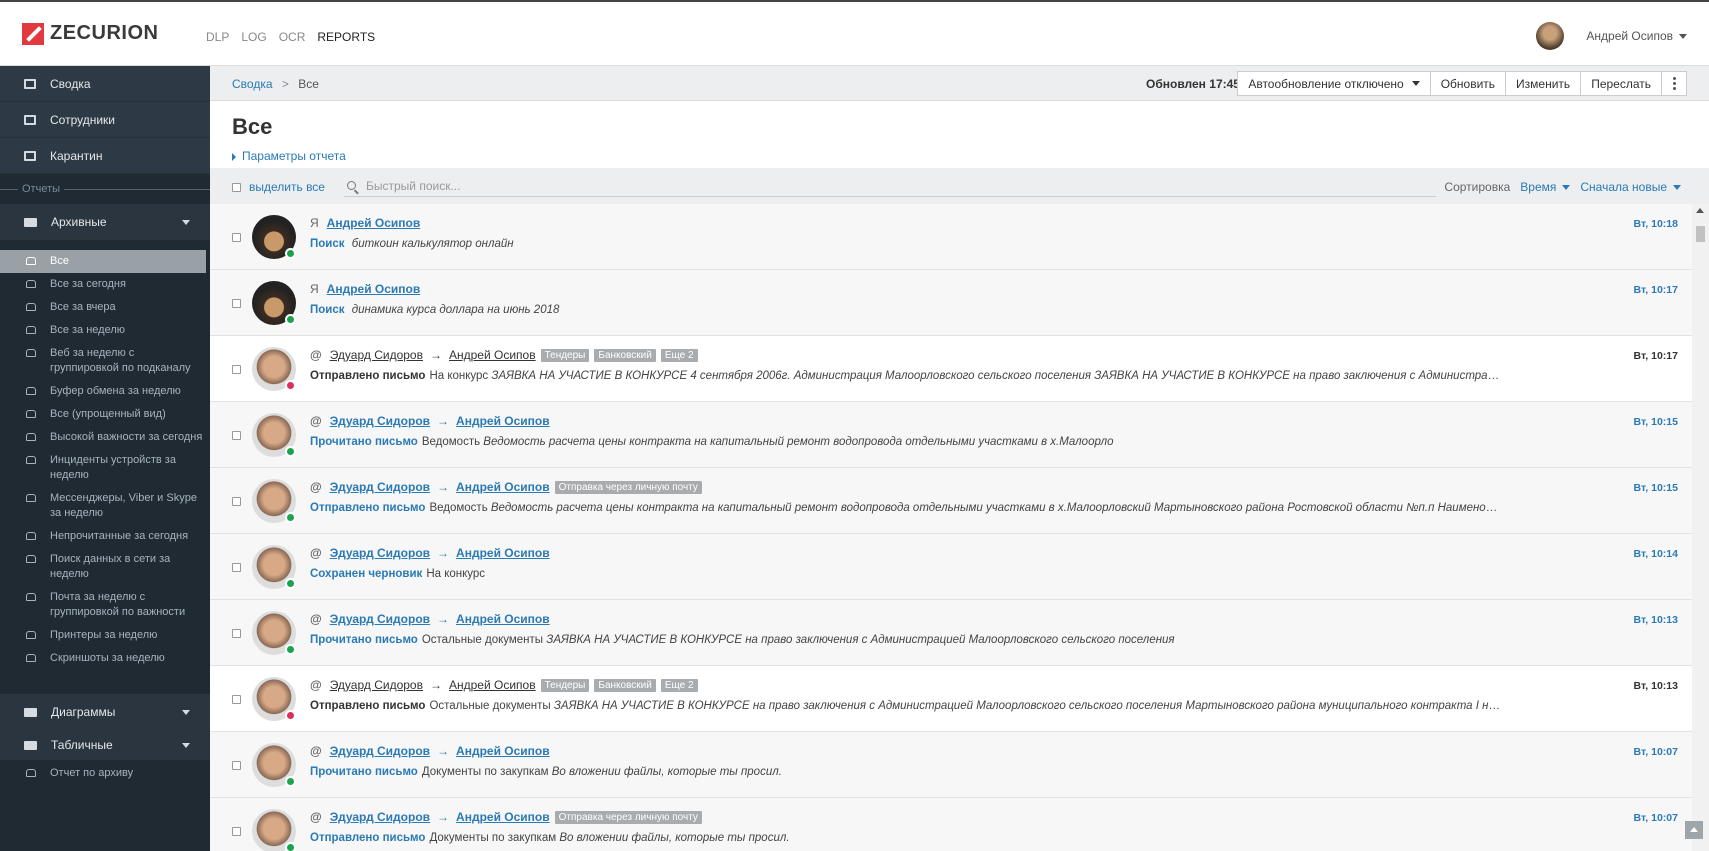 This screenshot has width=1709, height=851. I want to click on report-item: Все, so click(103, 261).